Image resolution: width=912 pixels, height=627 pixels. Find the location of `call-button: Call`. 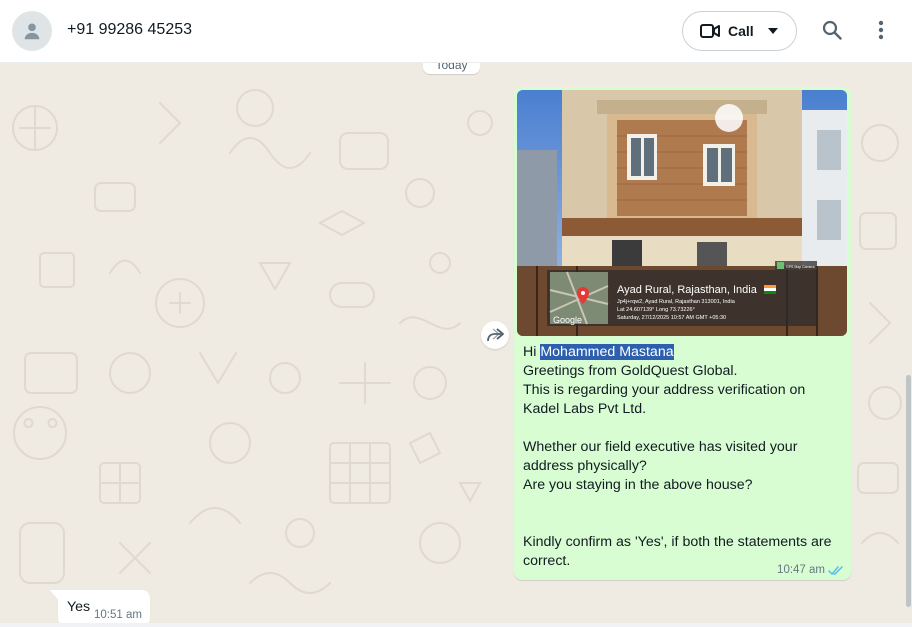

call-button: Call is located at coordinates (739, 31).